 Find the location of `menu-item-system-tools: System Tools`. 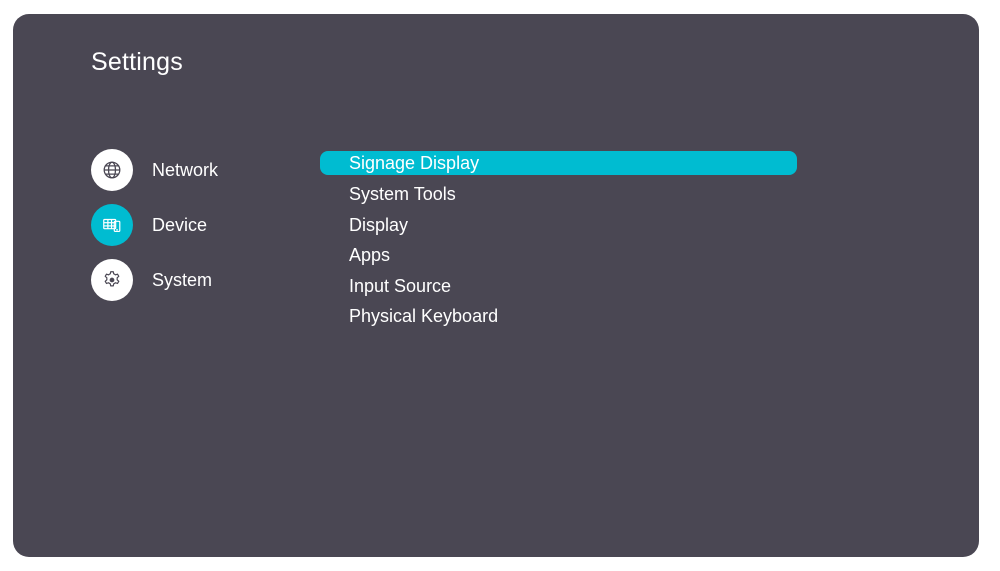

menu-item-system-tools: System Tools is located at coordinates (558, 196).